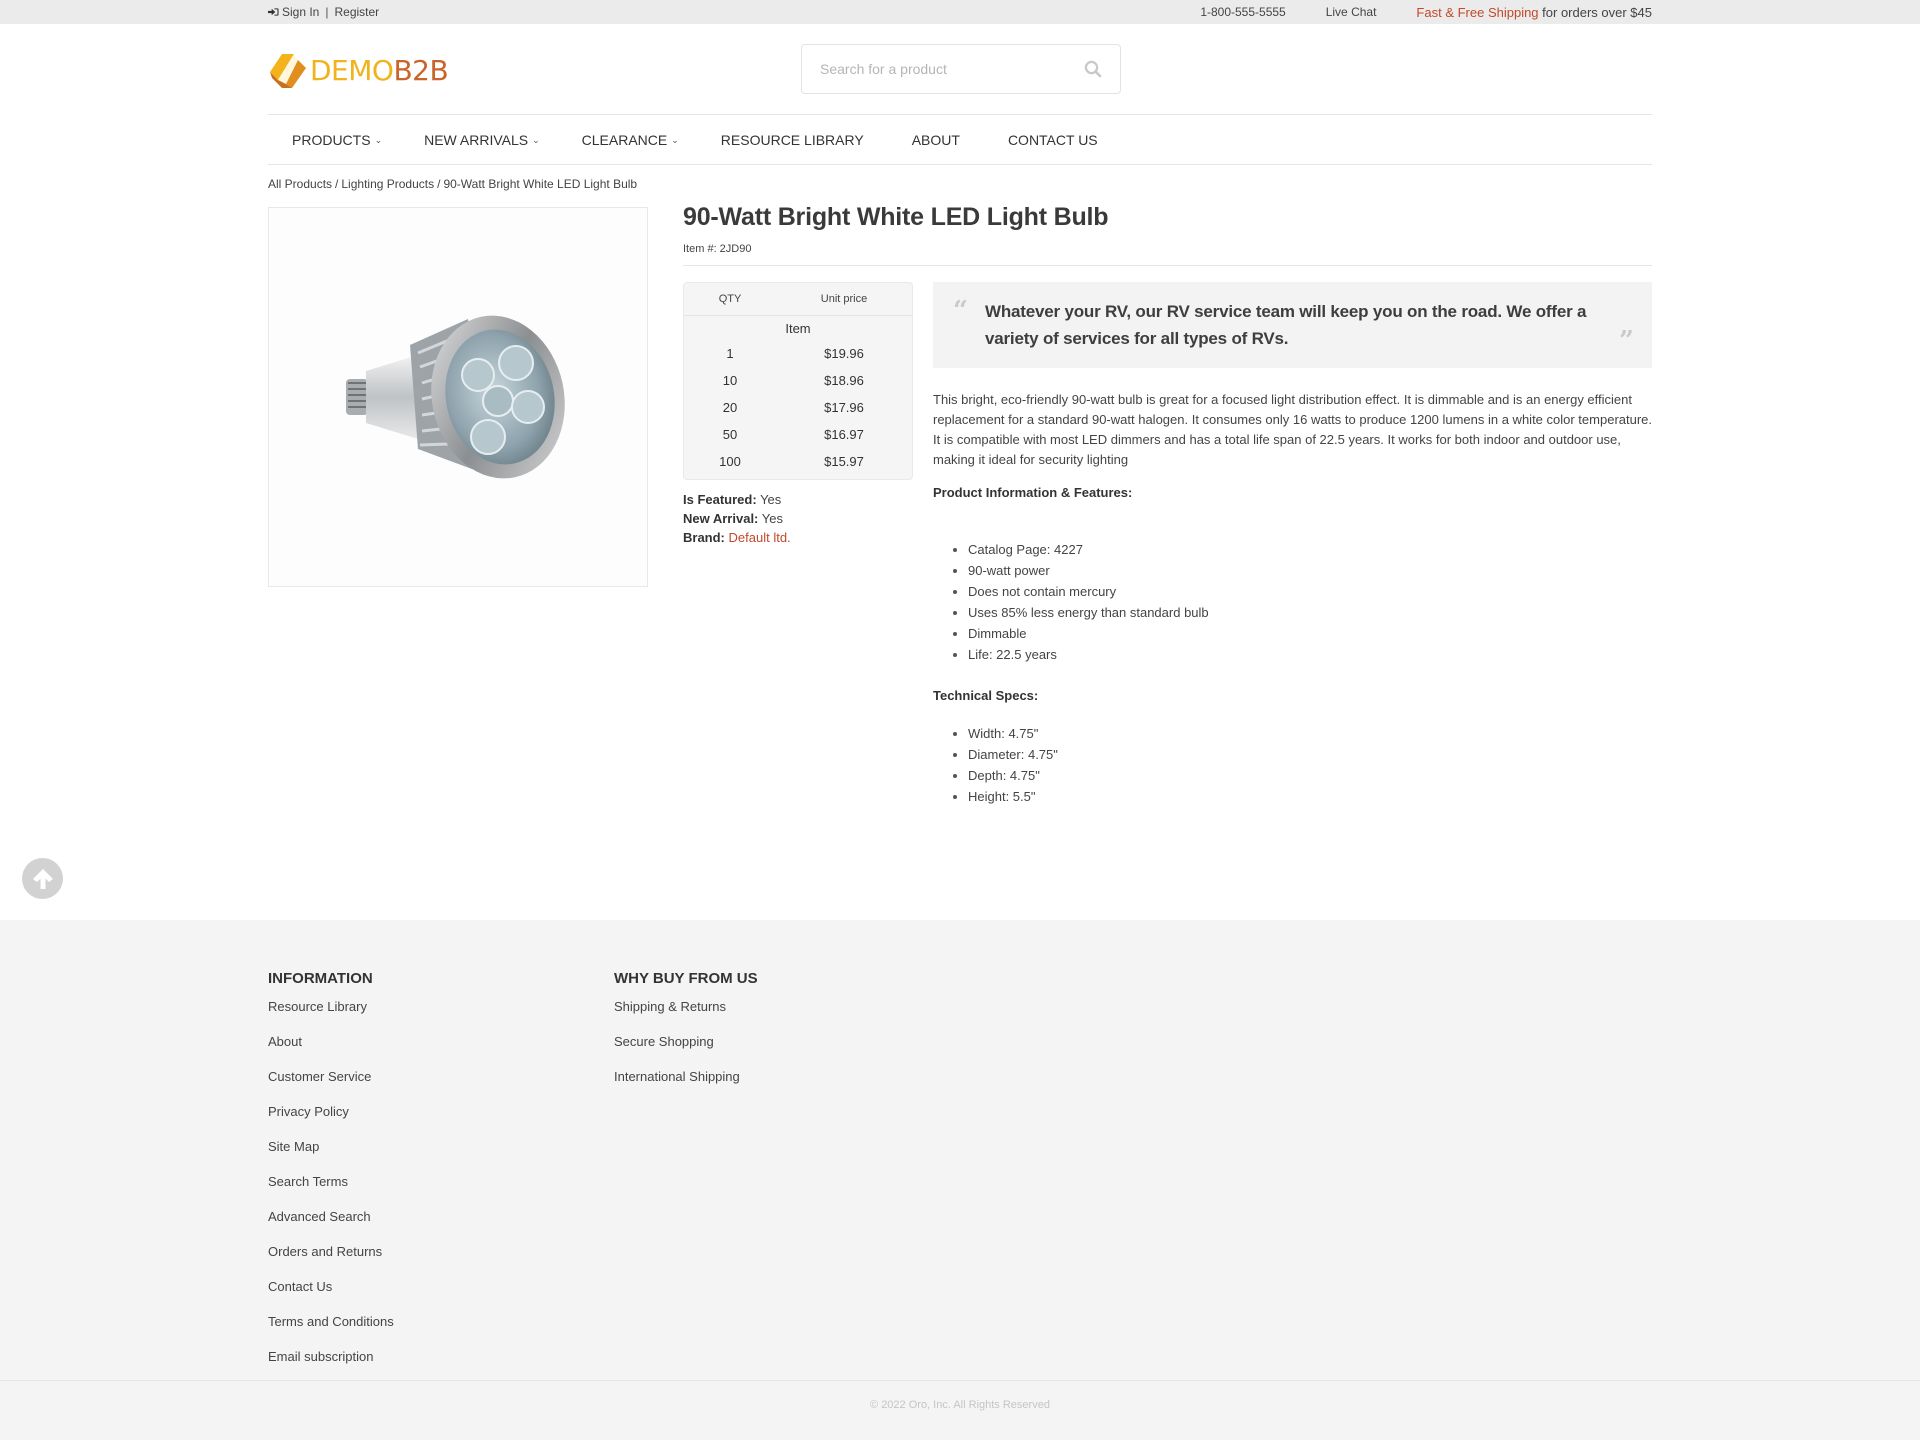 The image size is (1920, 1440). Describe the element at coordinates (798, 299) in the screenshot. I see `price-table-header: QTY Unit price` at that location.